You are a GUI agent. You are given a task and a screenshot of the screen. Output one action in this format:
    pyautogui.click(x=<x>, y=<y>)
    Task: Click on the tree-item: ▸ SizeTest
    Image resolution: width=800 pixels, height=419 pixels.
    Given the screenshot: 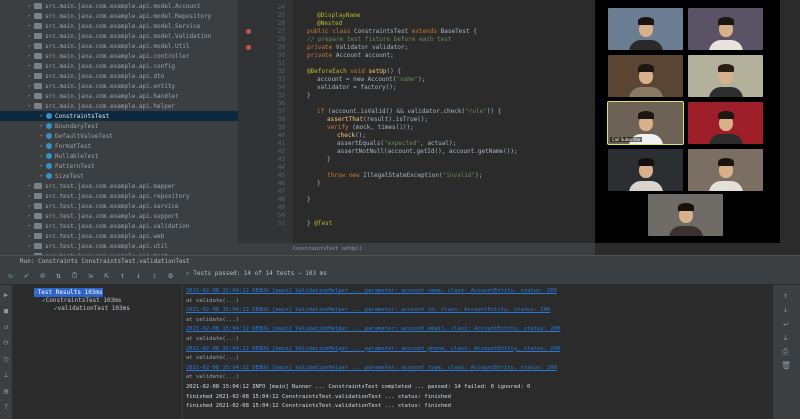 What is the action you would take?
    pyautogui.click(x=119, y=176)
    